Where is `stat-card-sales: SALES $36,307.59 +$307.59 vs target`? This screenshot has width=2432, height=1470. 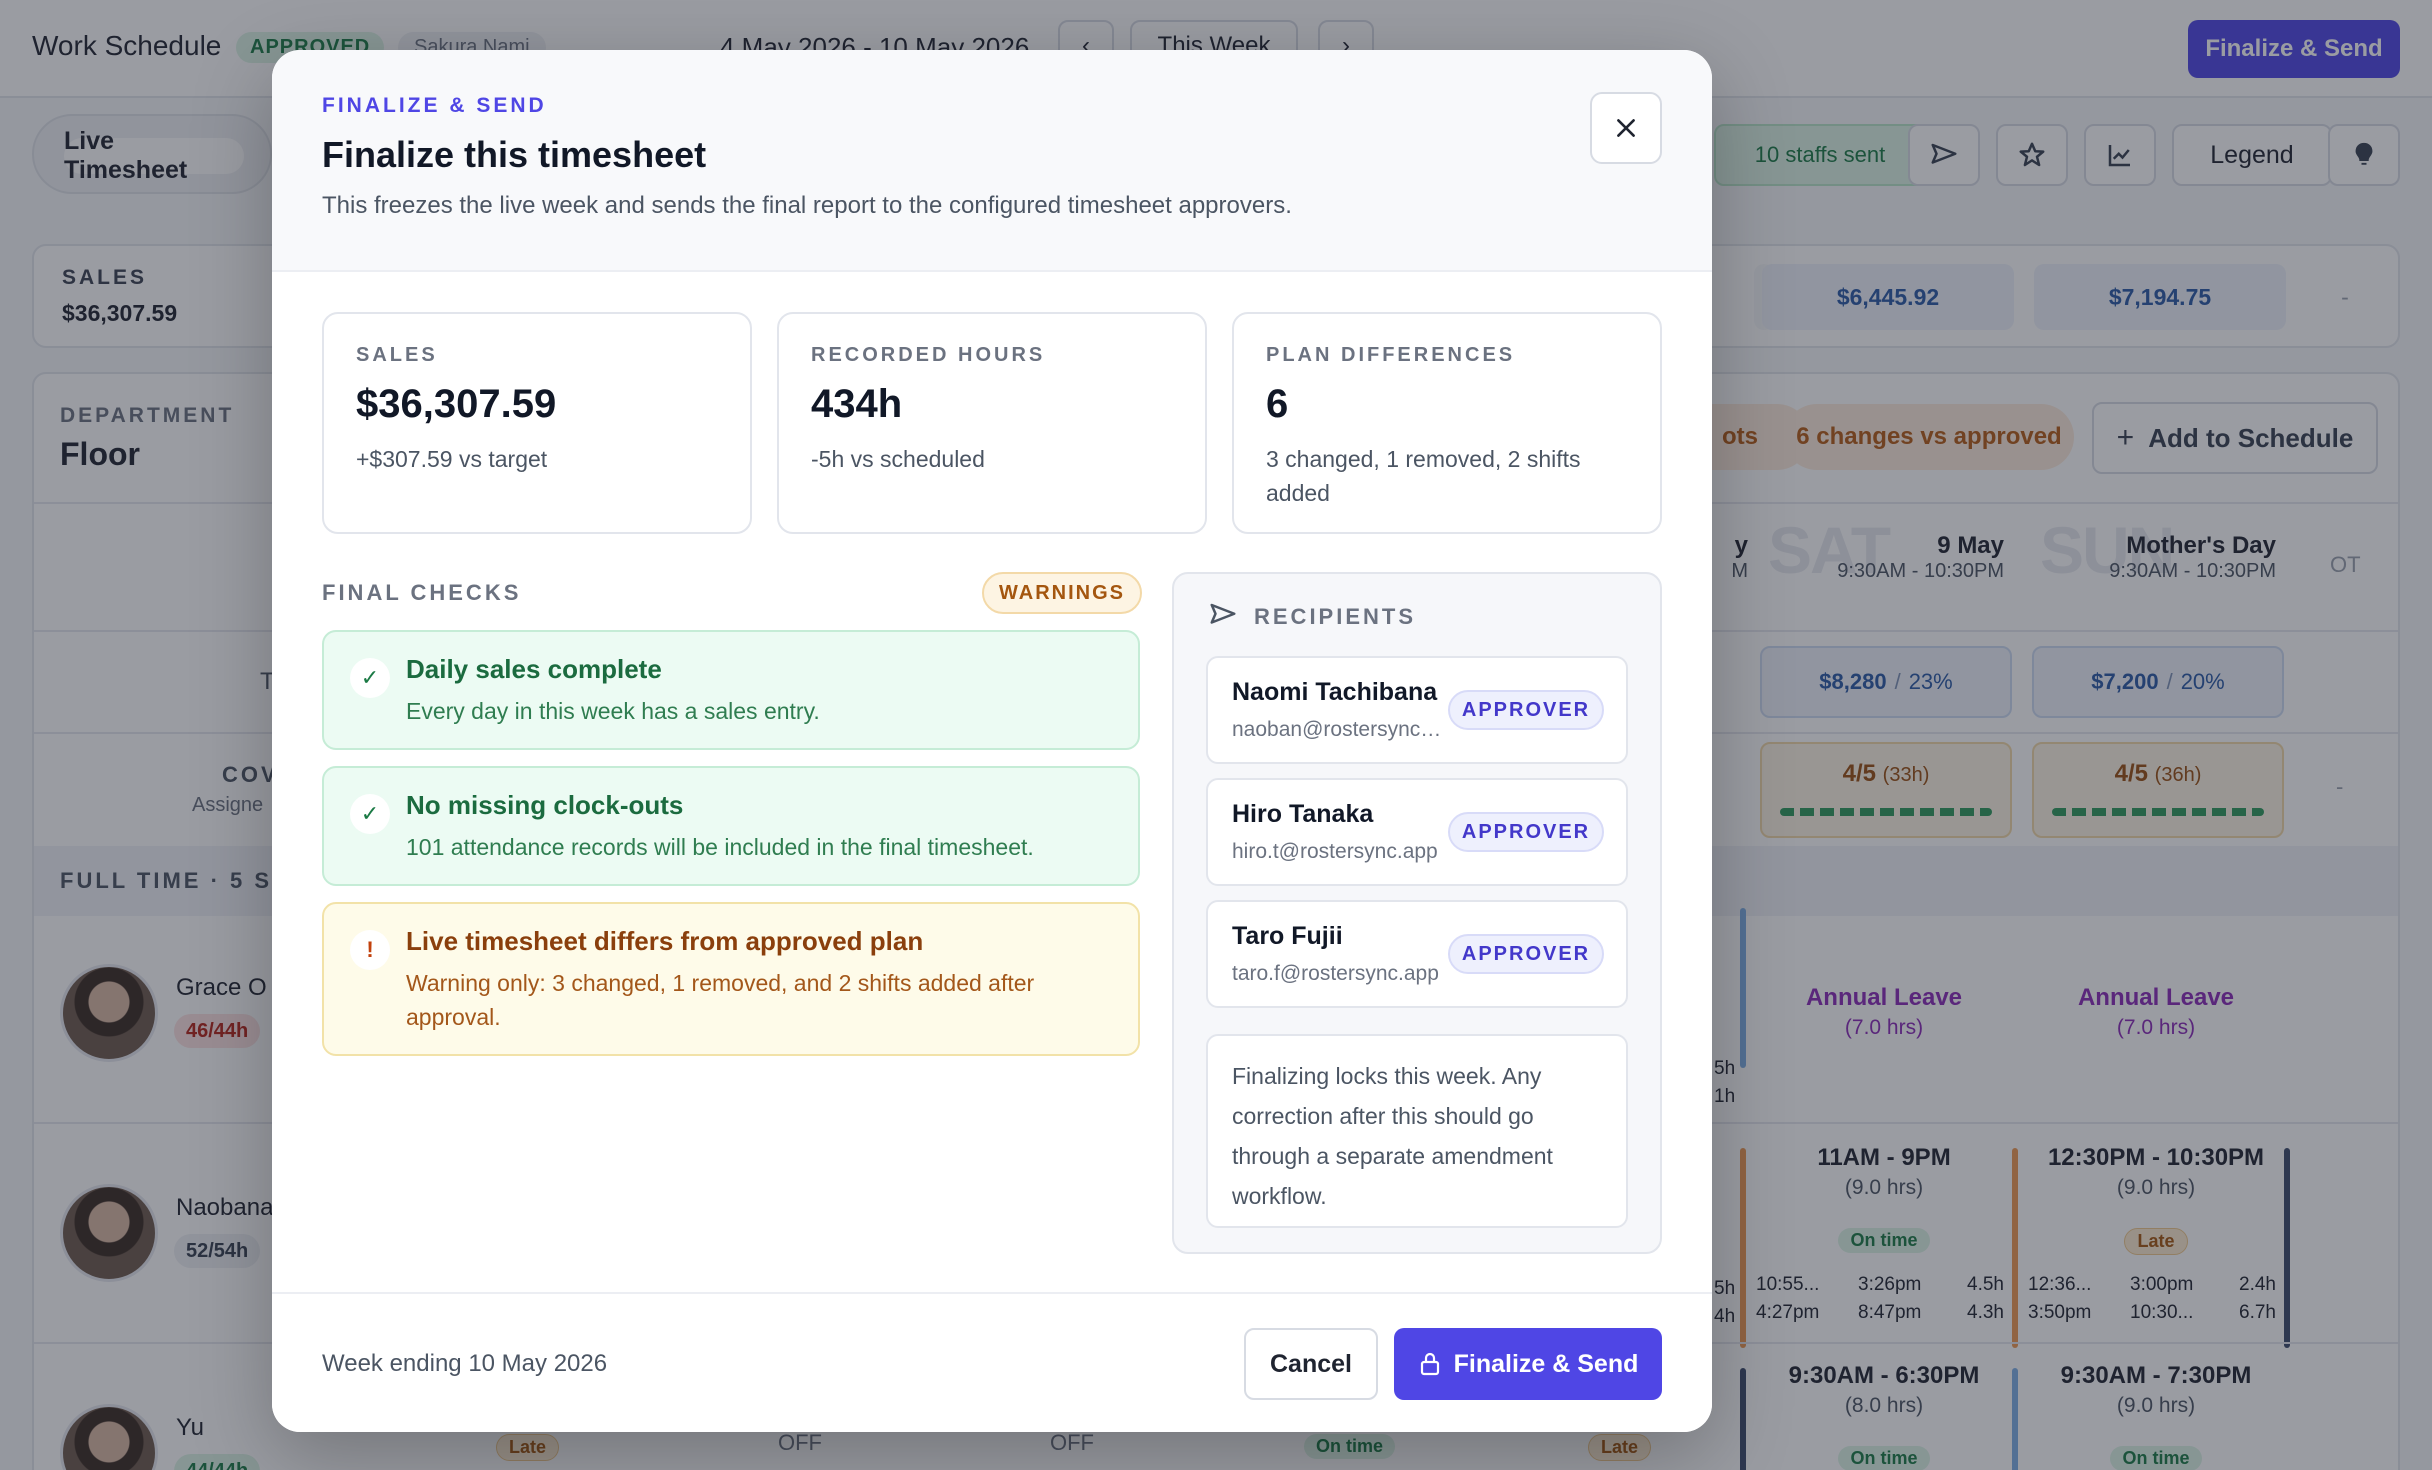 stat-card-sales: SALES $36,307.59 +$307.59 vs target is located at coordinates (537, 423).